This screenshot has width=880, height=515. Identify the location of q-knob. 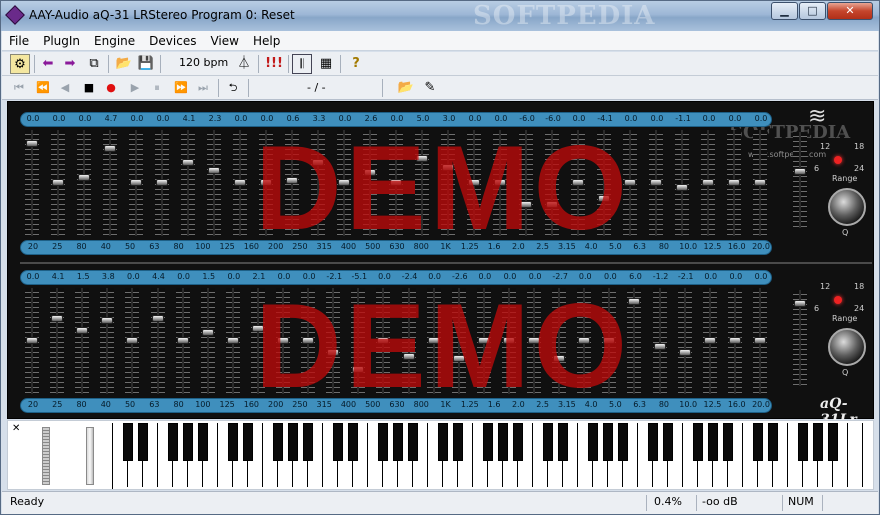
(847, 347).